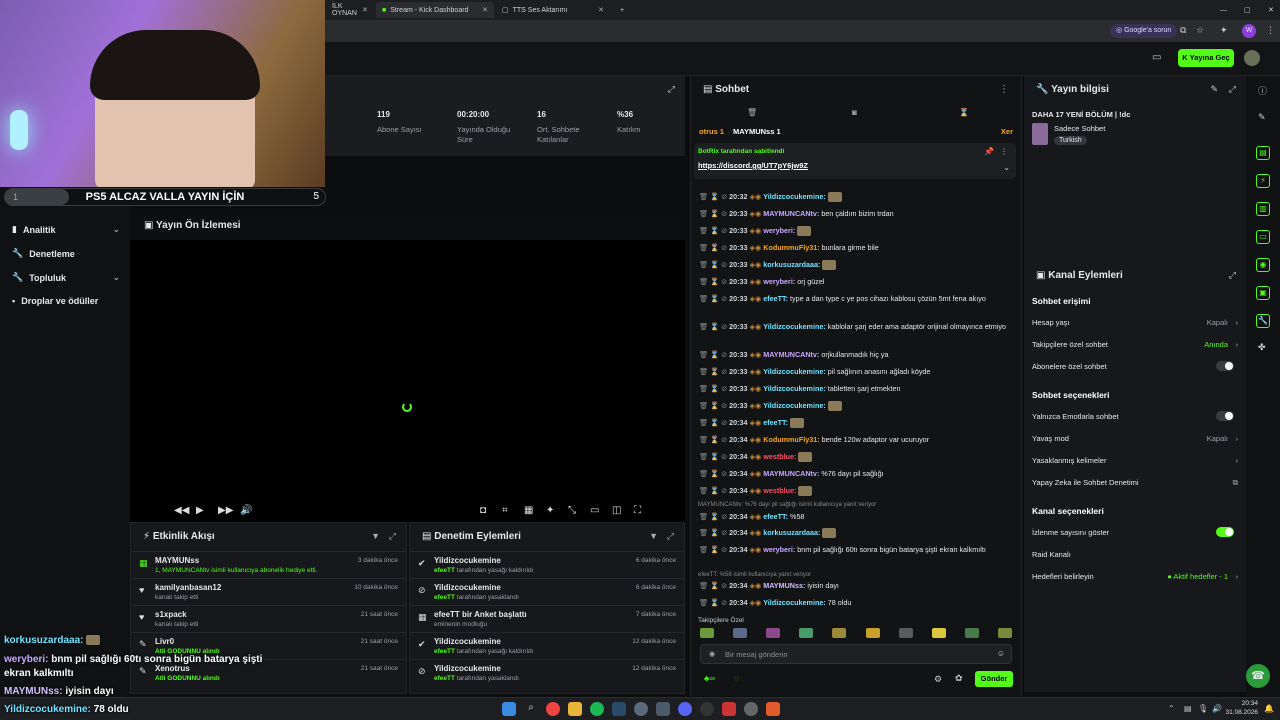 Image resolution: width=1280 pixels, height=720 pixels. I want to click on message-username: MAYMUNCANtv:, so click(791, 473).